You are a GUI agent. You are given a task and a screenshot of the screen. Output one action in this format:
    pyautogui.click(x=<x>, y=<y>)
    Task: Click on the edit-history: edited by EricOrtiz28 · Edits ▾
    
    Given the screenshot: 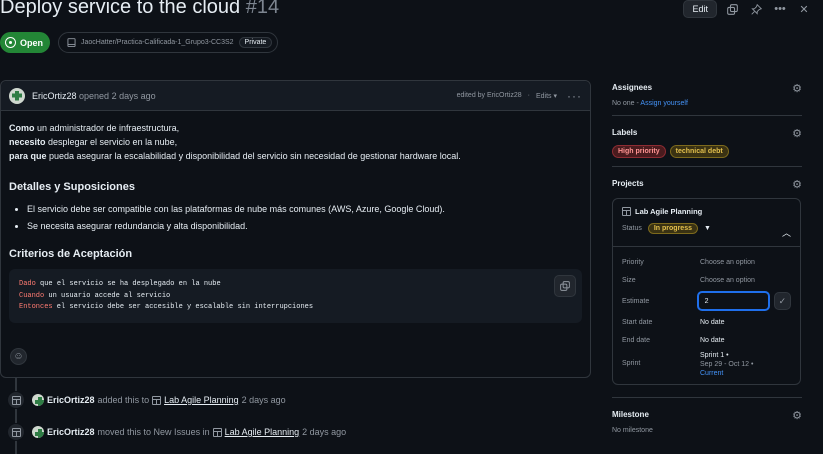 What is the action you would take?
    pyautogui.click(x=507, y=96)
    